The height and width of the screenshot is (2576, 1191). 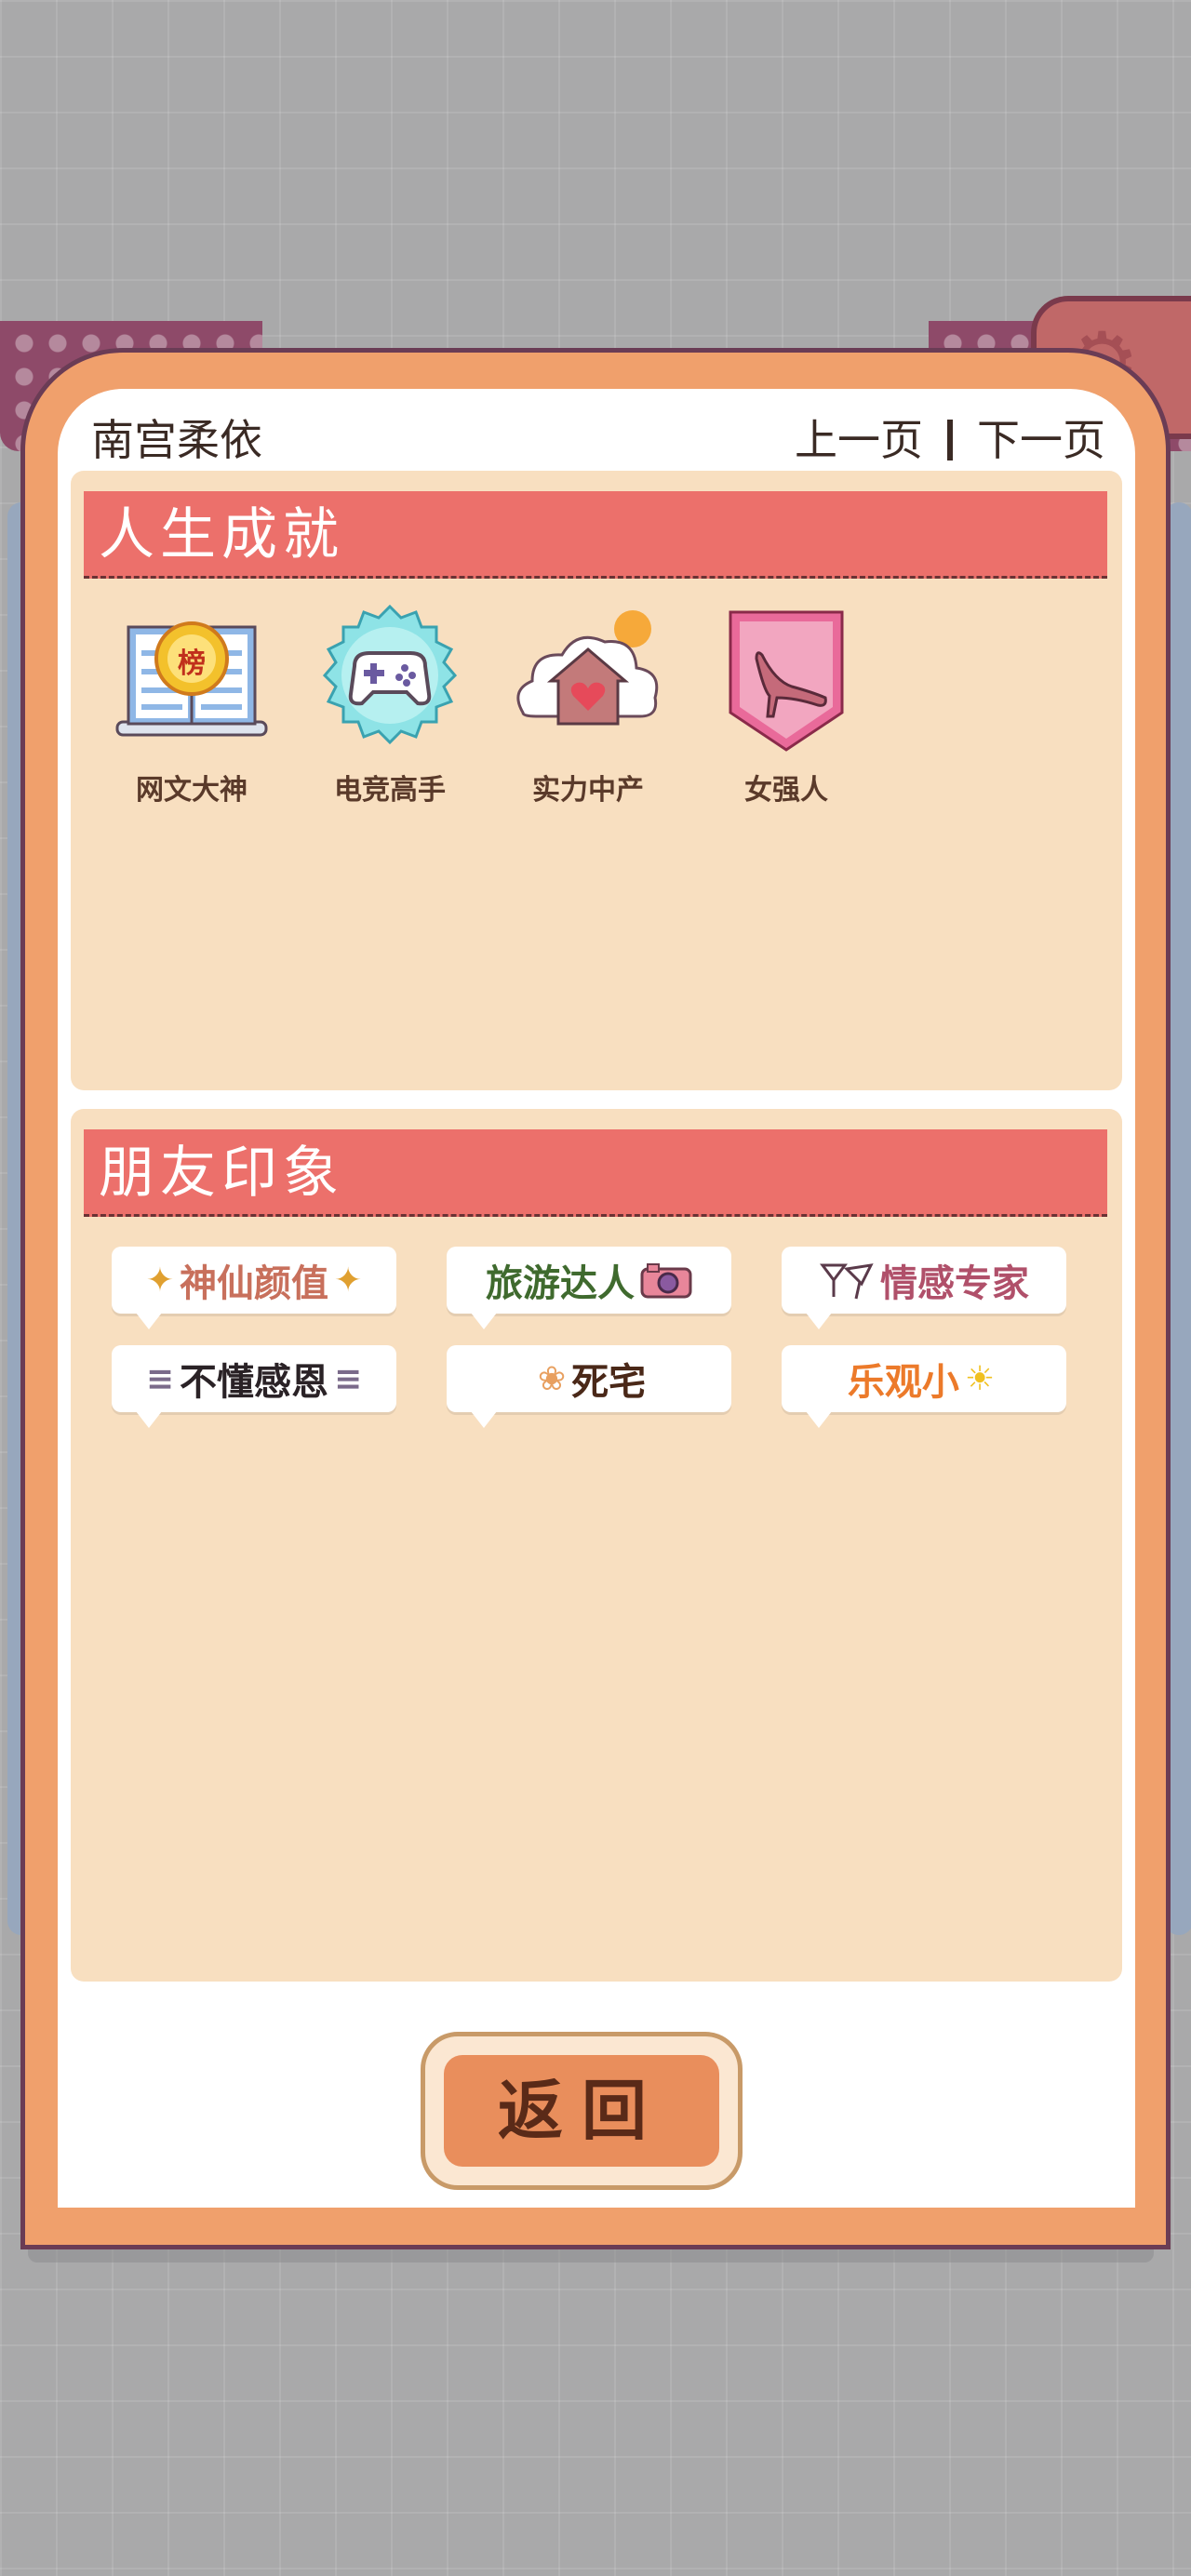 What do you see at coordinates (552, 1378) in the screenshot?
I see `paw-icon: ❀` at bounding box center [552, 1378].